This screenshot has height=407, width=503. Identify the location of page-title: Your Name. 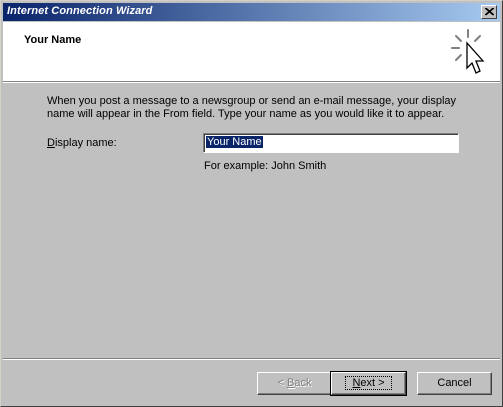
(53, 40).